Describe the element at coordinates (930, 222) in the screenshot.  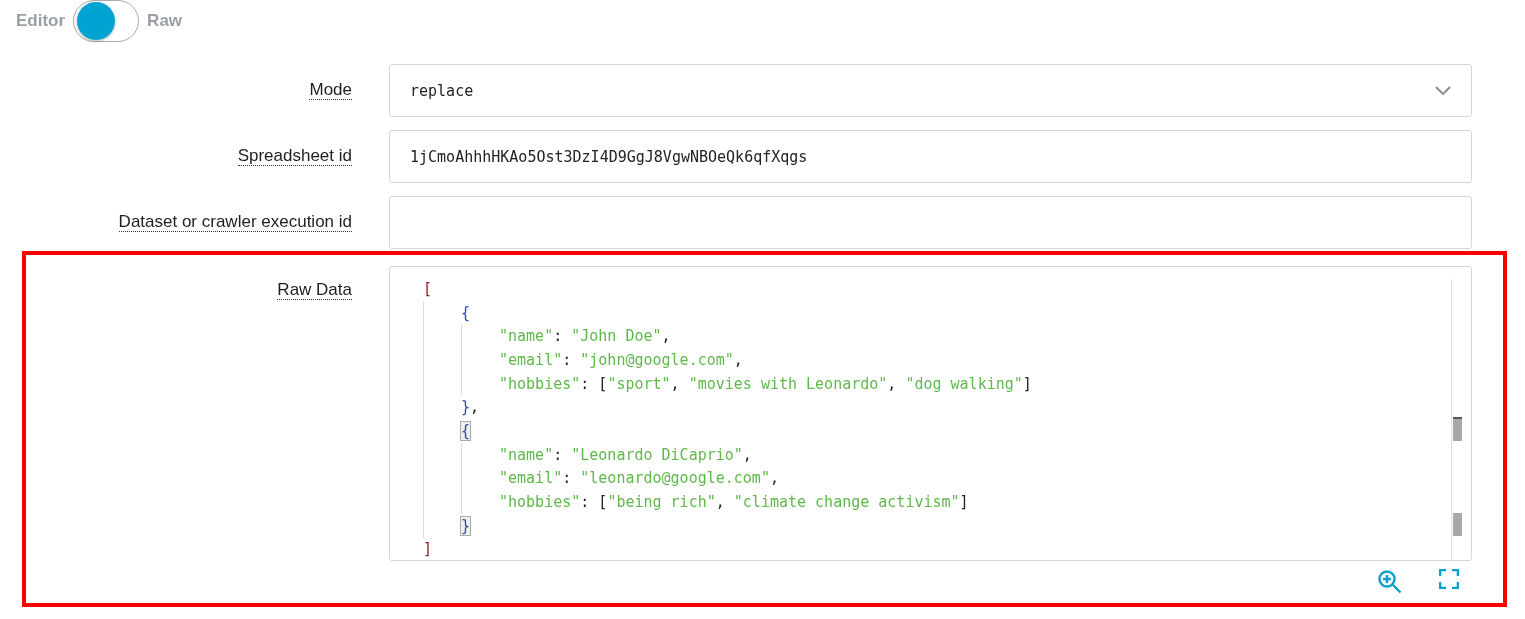
I see `text-field` at that location.